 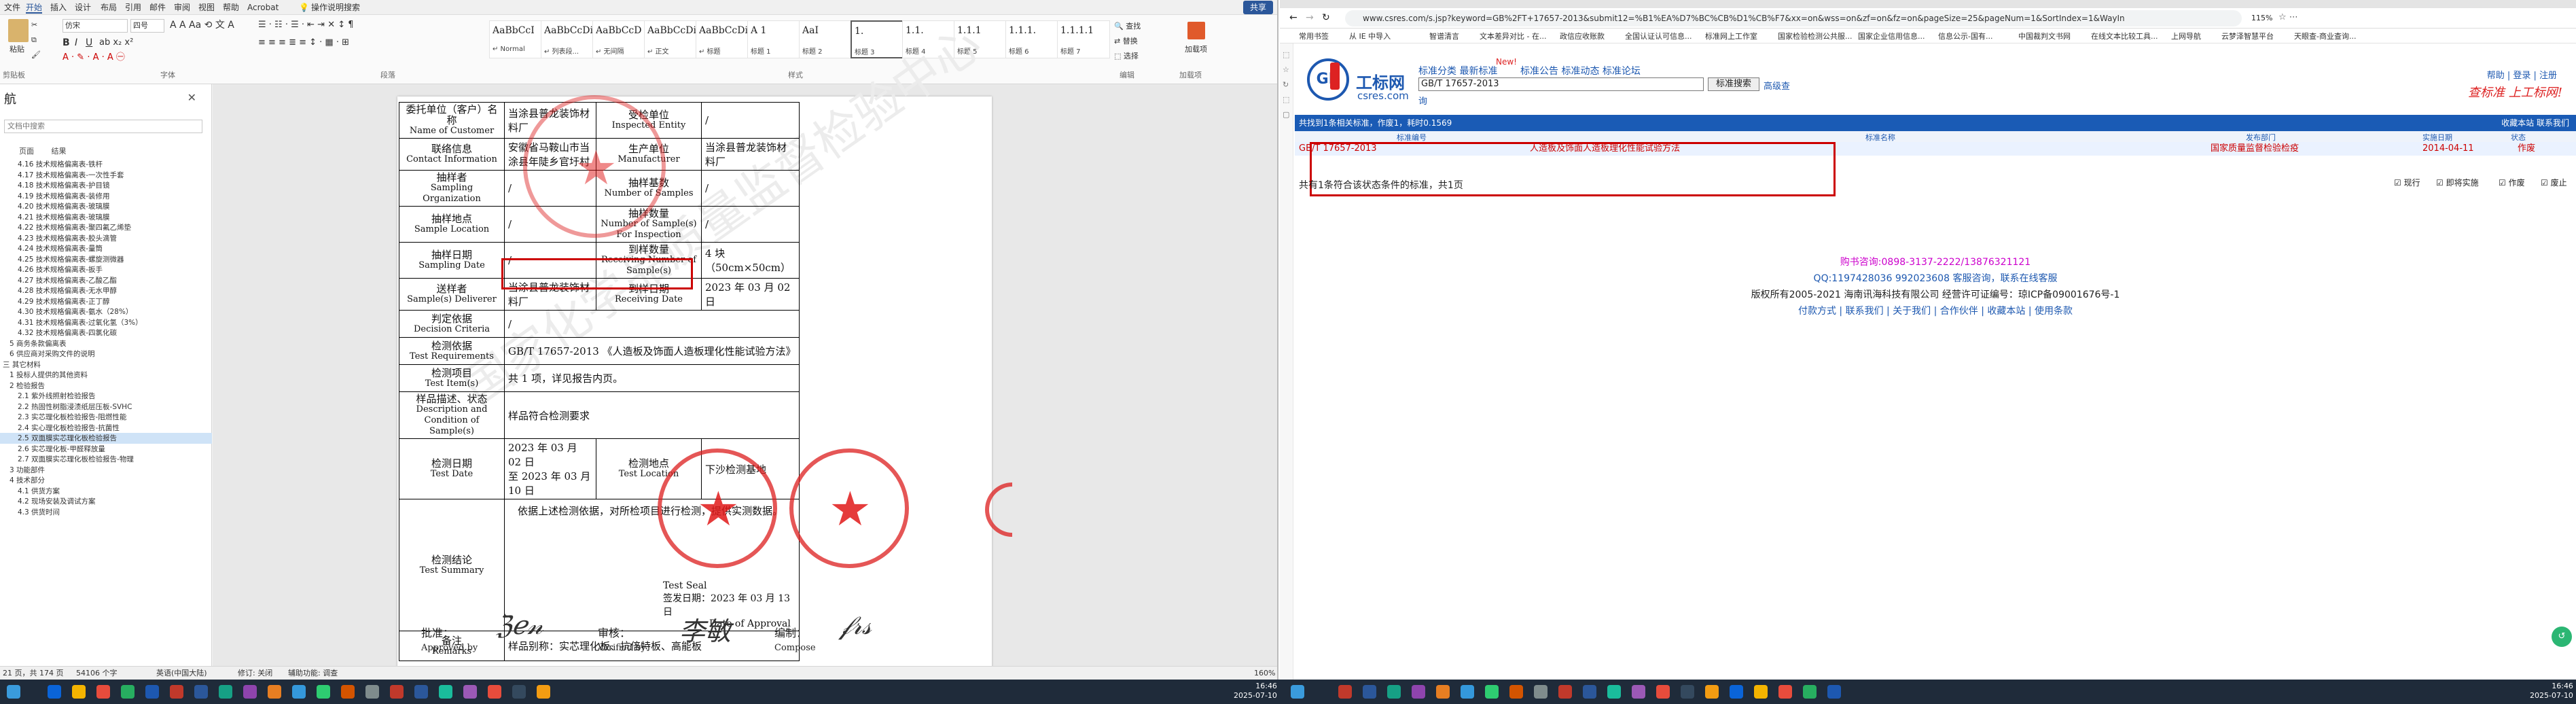 What do you see at coordinates (1264, 673) in the screenshot?
I see `status-zoom: 160%` at bounding box center [1264, 673].